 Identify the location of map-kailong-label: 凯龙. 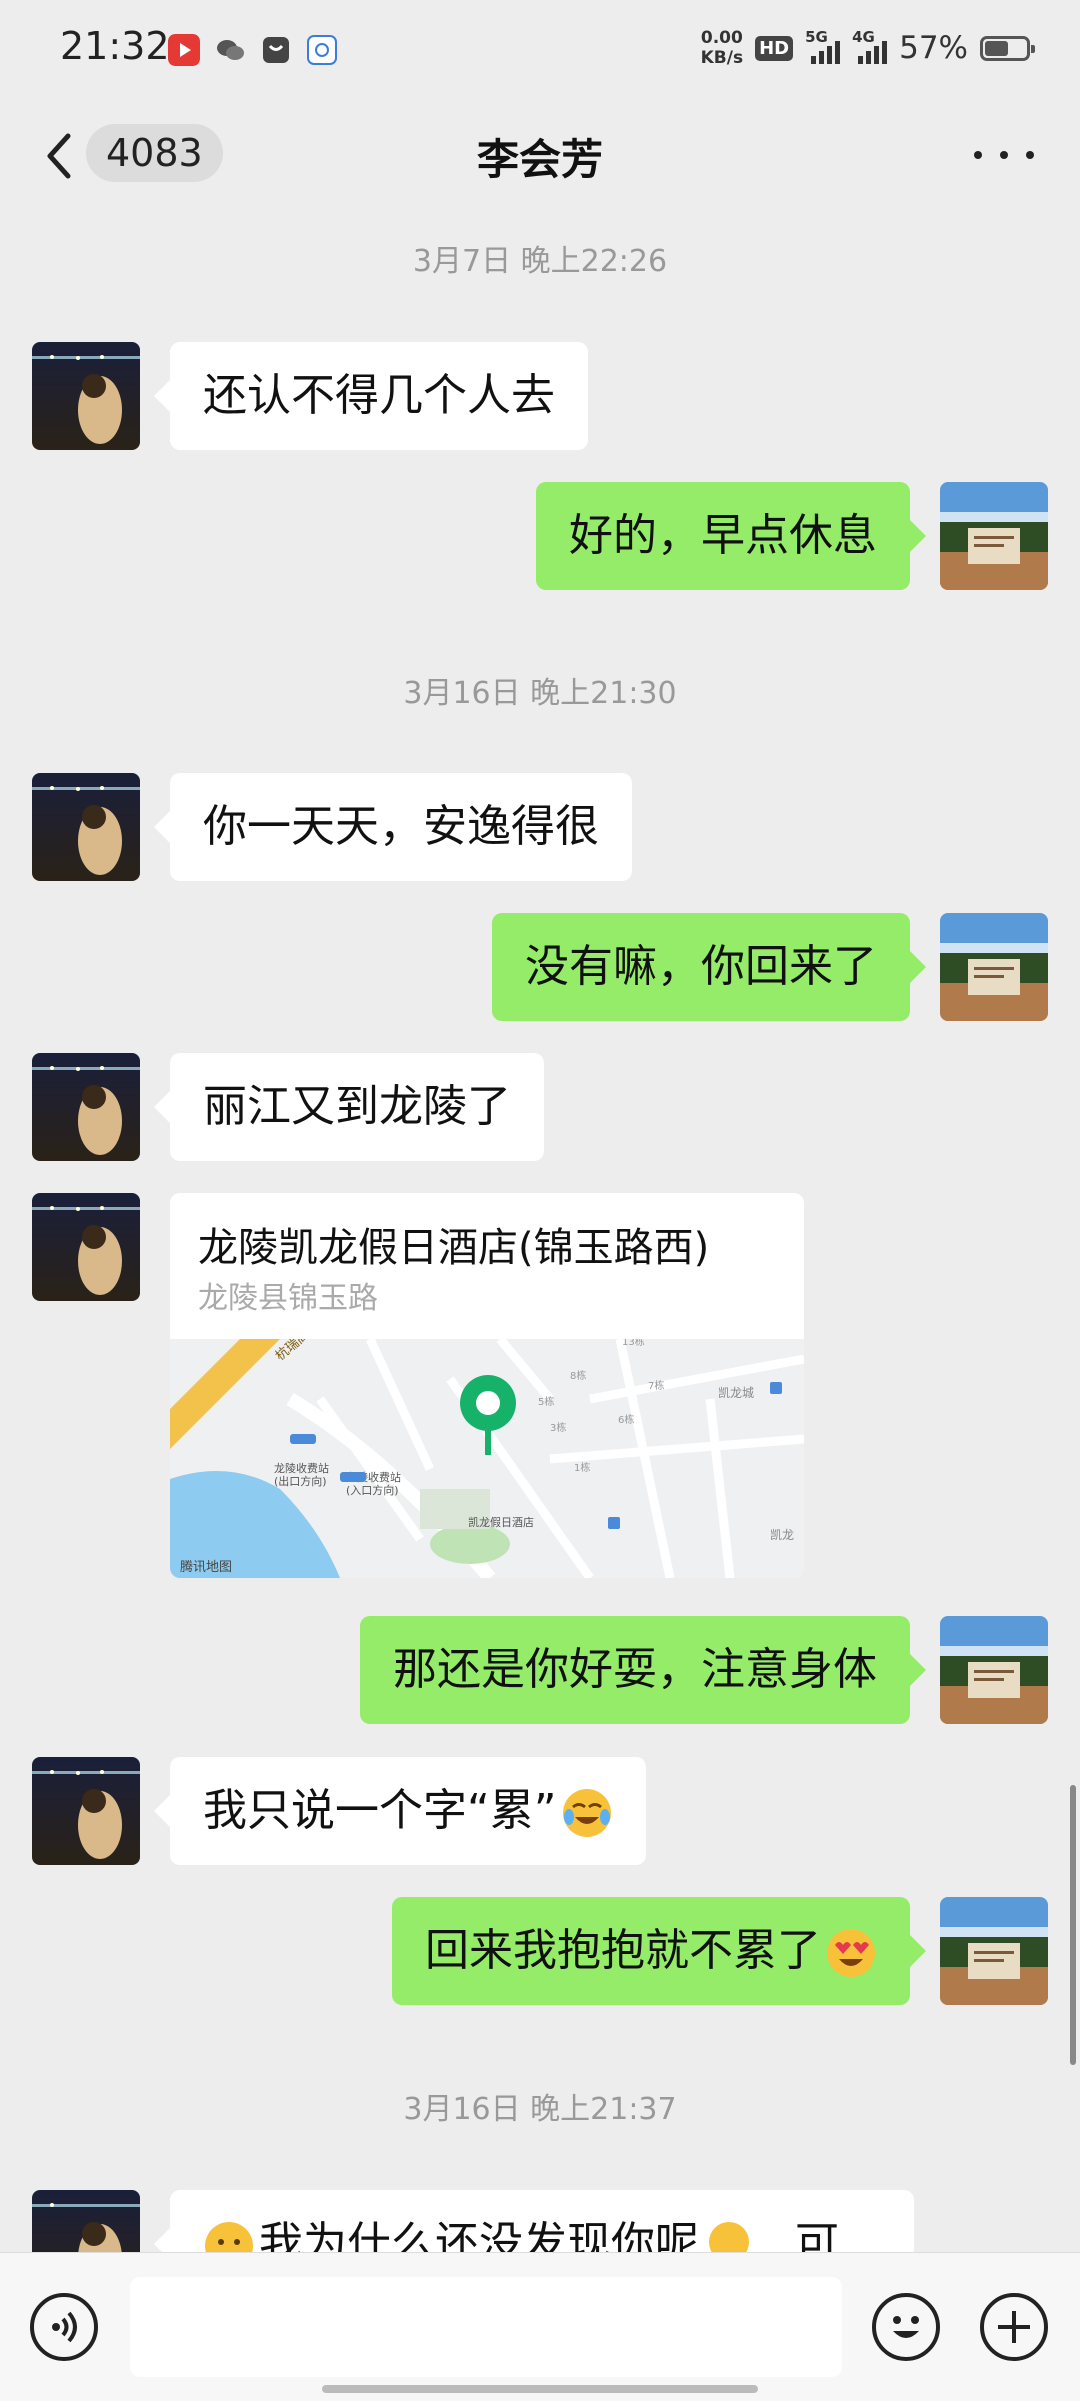
(782, 1535).